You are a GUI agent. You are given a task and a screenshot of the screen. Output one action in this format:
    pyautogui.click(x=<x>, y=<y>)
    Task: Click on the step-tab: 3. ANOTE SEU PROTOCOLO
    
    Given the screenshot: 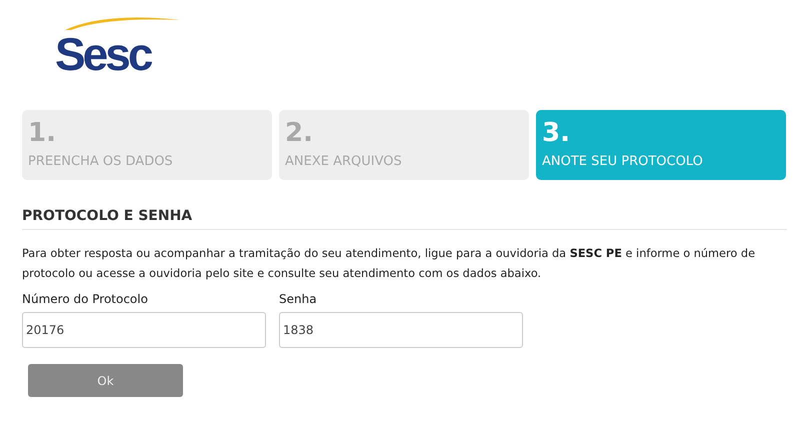 What is the action you would take?
    pyautogui.click(x=661, y=145)
    